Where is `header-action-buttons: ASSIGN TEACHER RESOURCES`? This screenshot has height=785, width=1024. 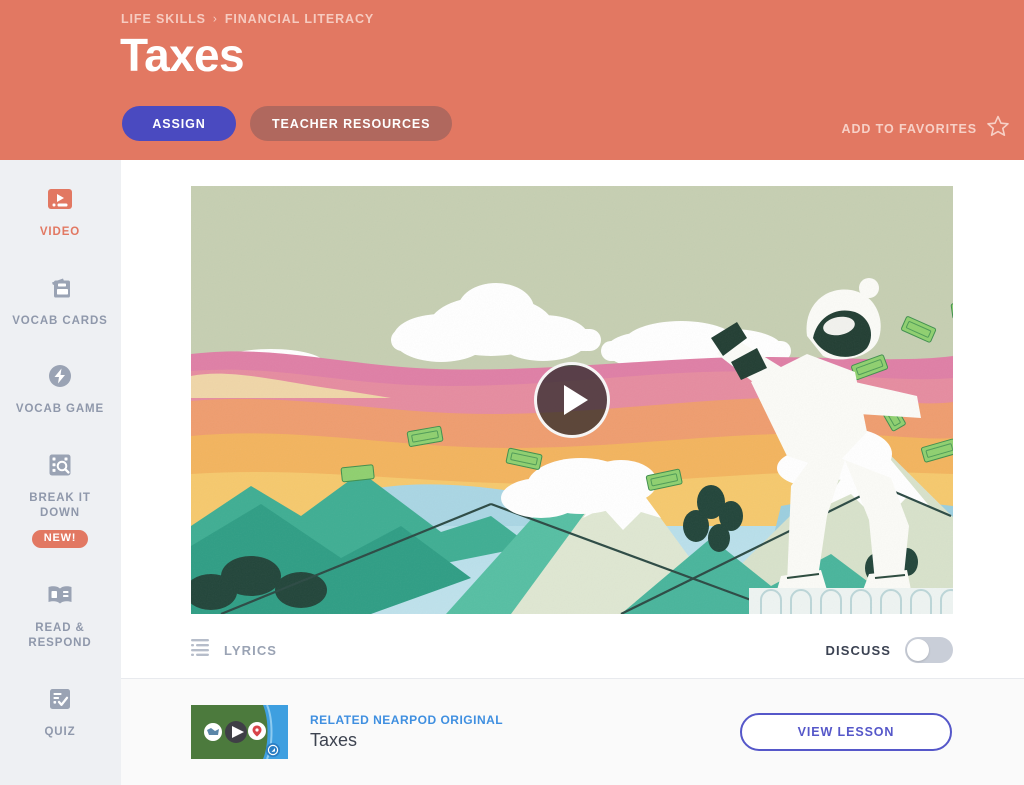 header-action-buttons: ASSIGN TEACHER RESOURCES is located at coordinates (287, 123).